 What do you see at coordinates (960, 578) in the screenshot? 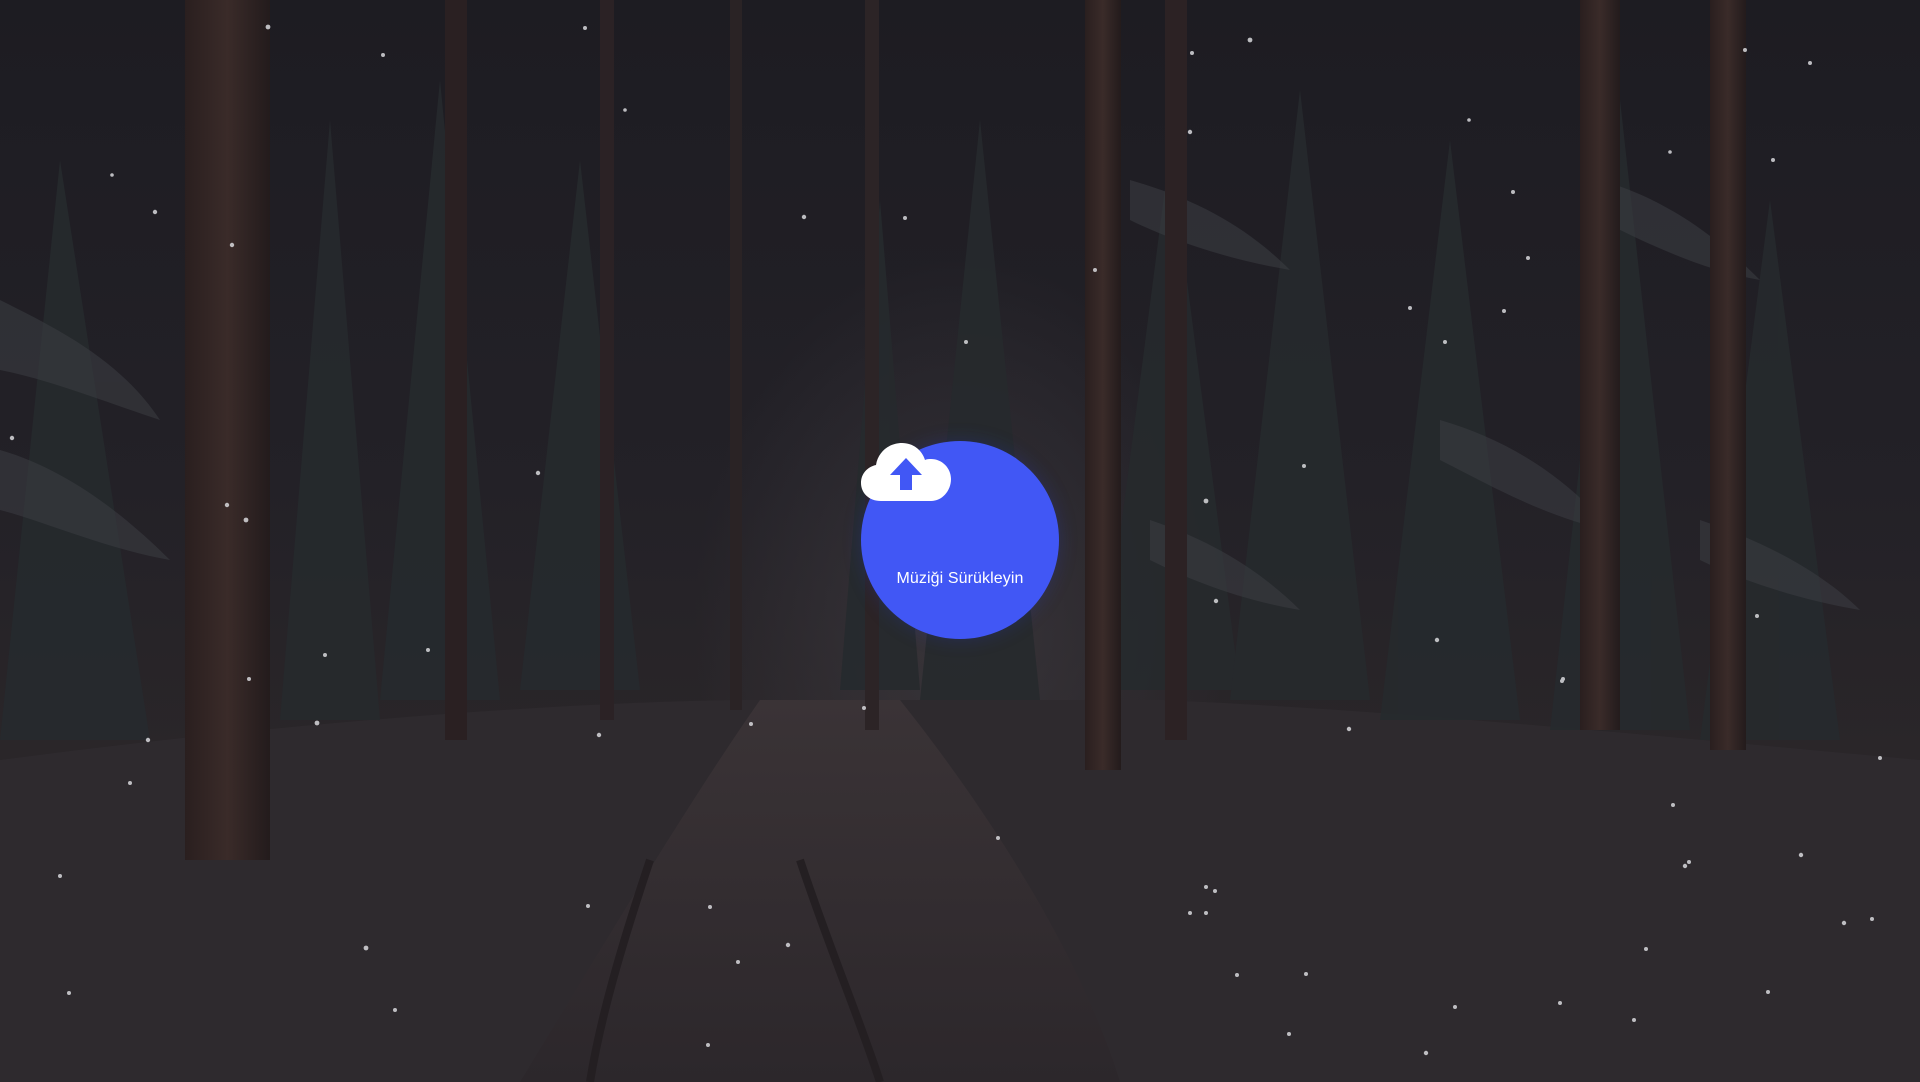
I see `upload-label: Müziği Sürükleyin` at bounding box center [960, 578].